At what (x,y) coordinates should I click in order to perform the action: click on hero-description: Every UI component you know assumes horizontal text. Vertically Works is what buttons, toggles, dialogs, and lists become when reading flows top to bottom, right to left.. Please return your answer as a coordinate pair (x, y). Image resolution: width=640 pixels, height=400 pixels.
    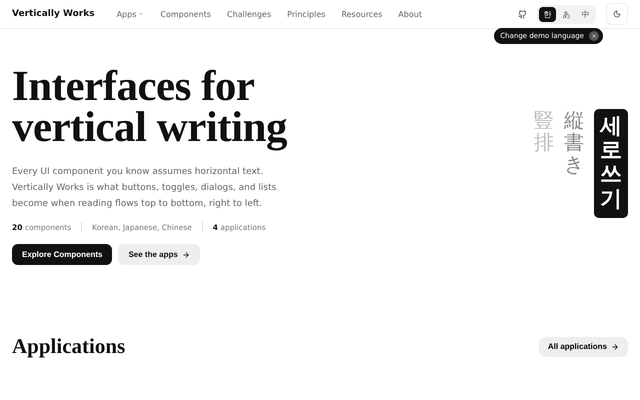
    Looking at the image, I should click on (145, 188).